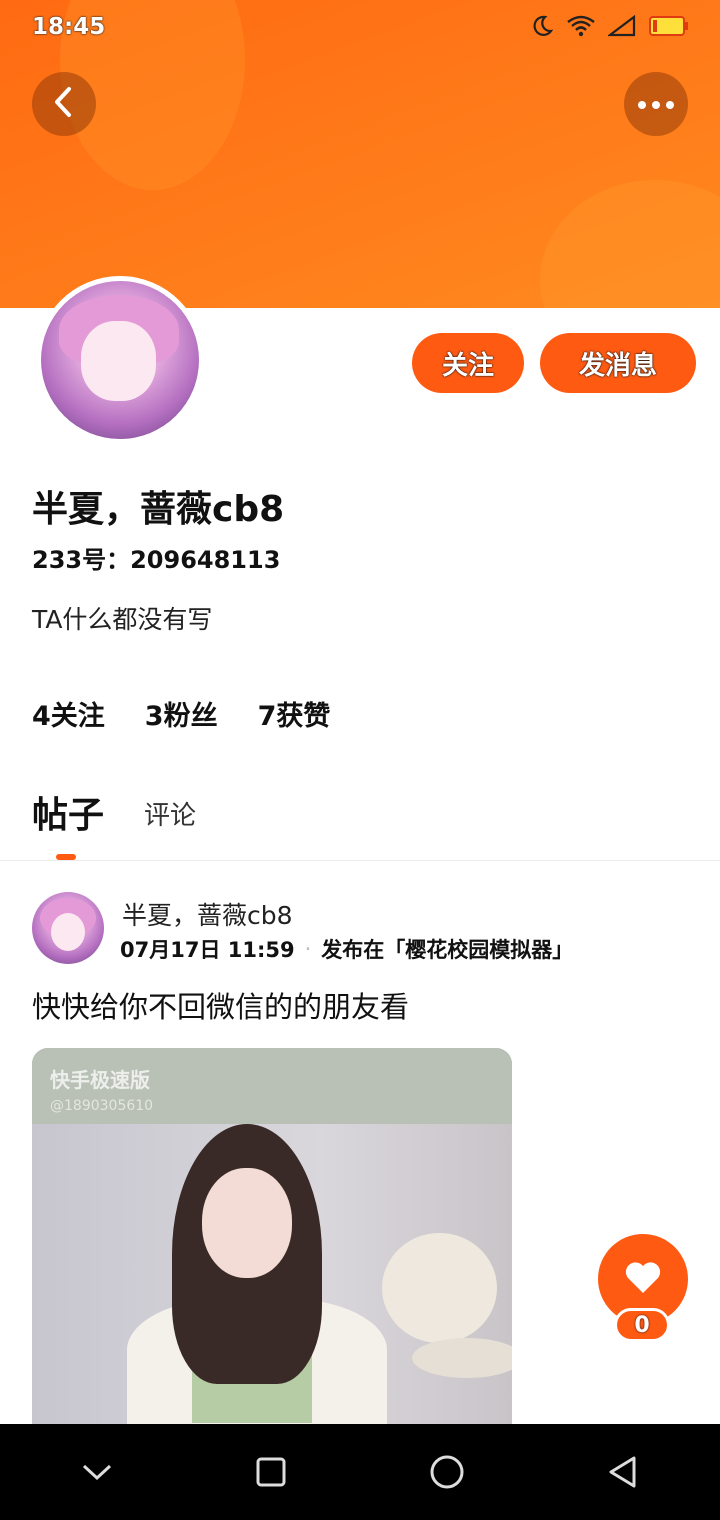 This screenshot has height=1520, width=720. Describe the element at coordinates (247, 1223) in the screenshot. I see `image-person-face` at that location.